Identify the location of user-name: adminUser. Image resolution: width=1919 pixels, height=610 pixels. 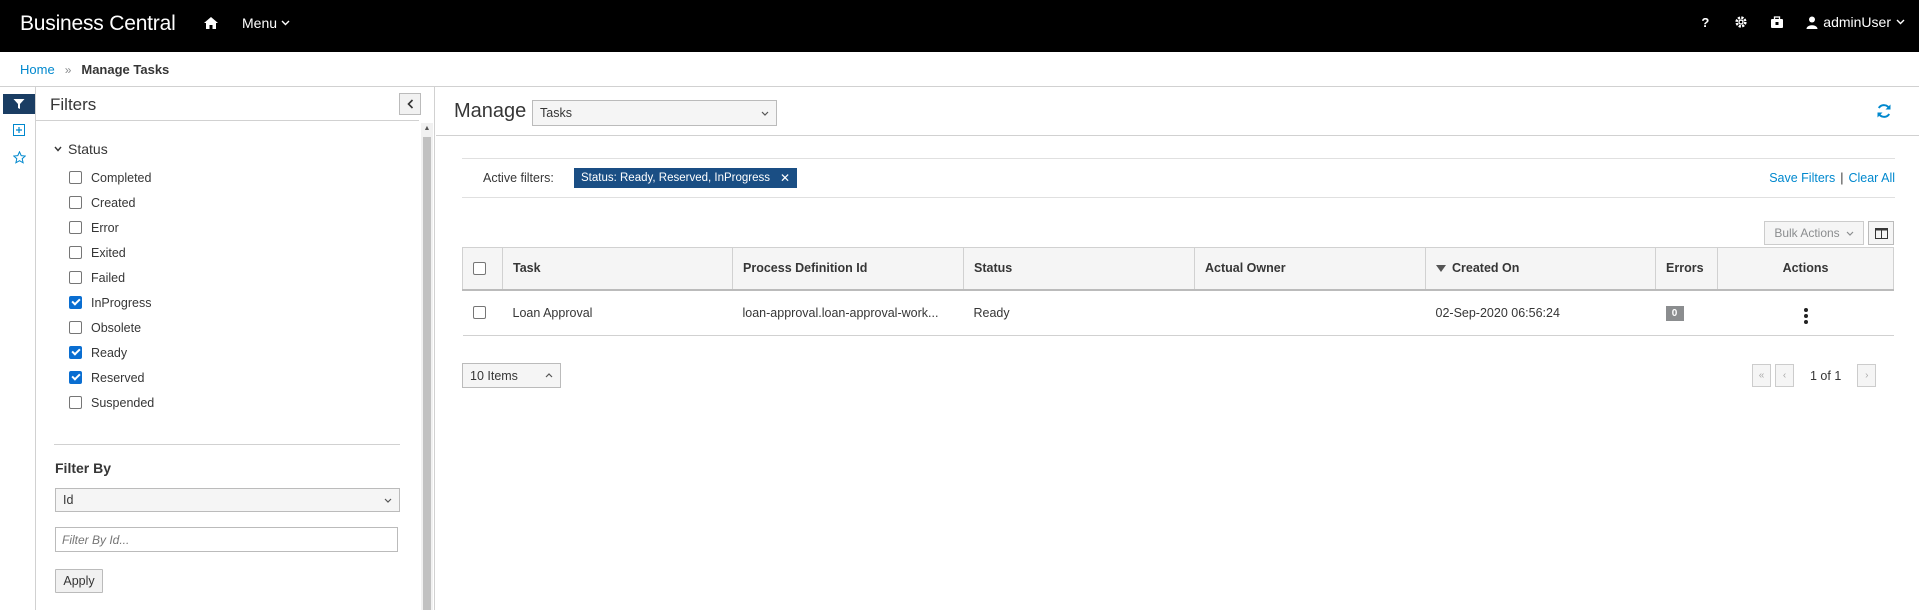
(1857, 22).